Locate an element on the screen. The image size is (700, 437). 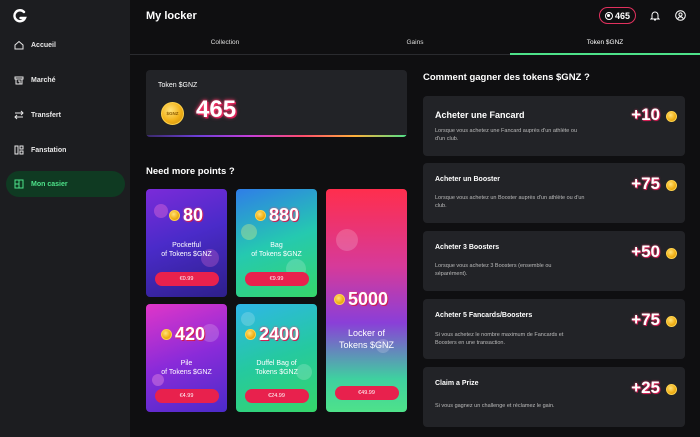
user-icon is located at coordinates (680, 15).